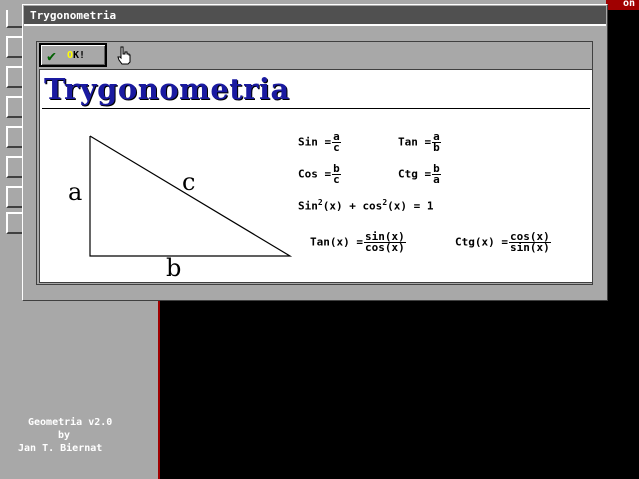 The width and height of the screenshot is (639, 479). Describe the element at coordinates (70, 422) in the screenshot. I see `credits-version: Geometria v2.0` at that location.